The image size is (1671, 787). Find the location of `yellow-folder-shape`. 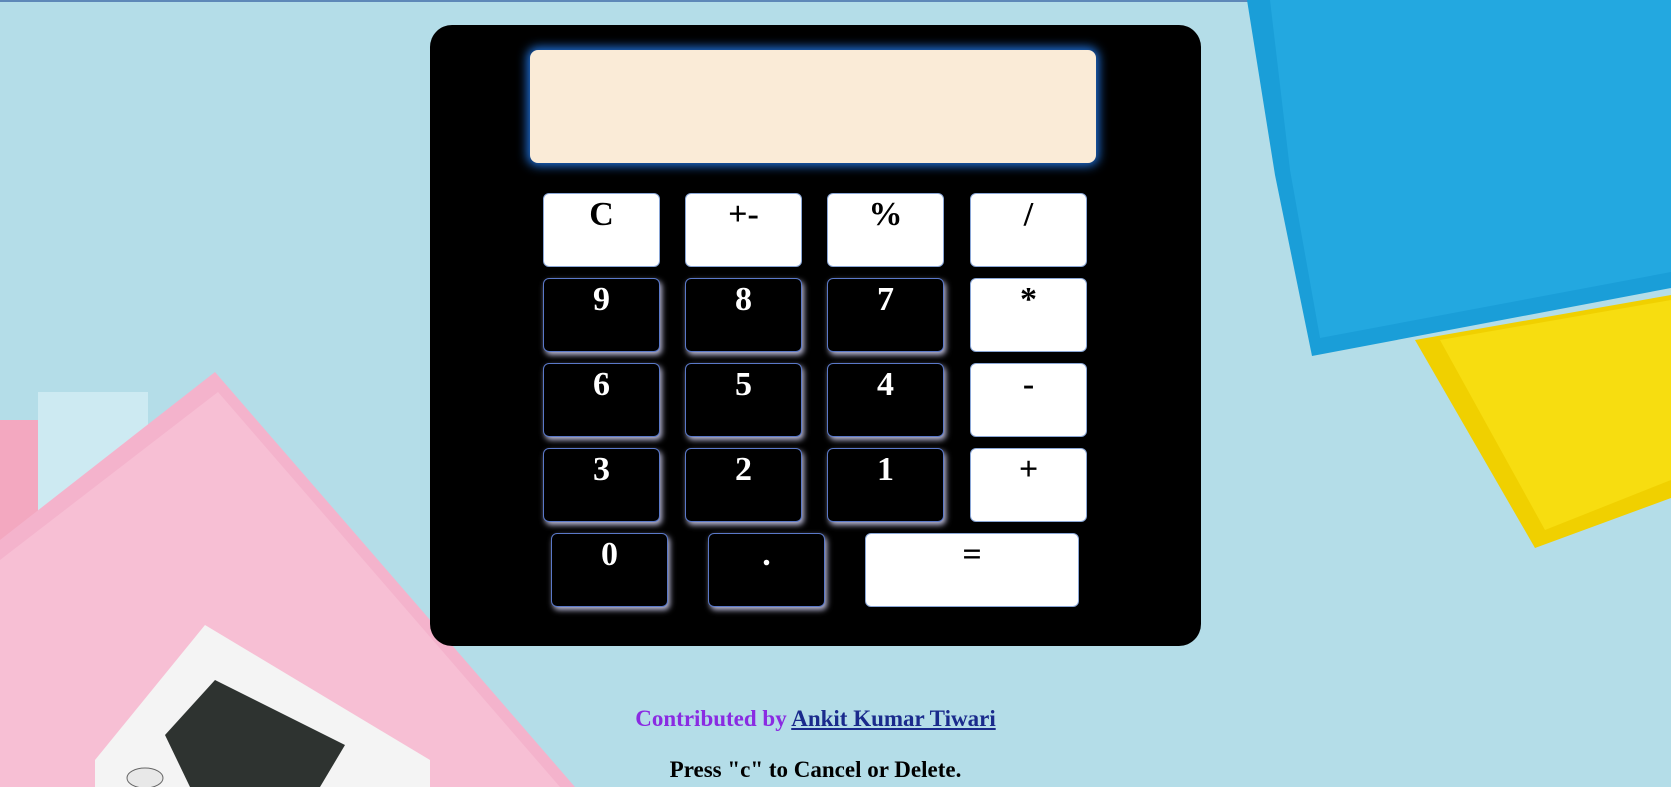

yellow-folder-shape is located at coordinates (1543, 421).